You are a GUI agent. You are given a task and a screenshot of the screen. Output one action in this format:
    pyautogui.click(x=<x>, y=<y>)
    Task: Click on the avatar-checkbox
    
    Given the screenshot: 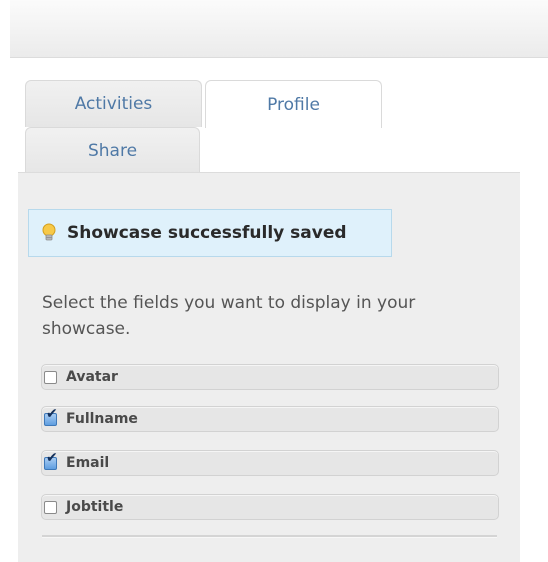 What is the action you would take?
    pyautogui.click(x=50, y=377)
    